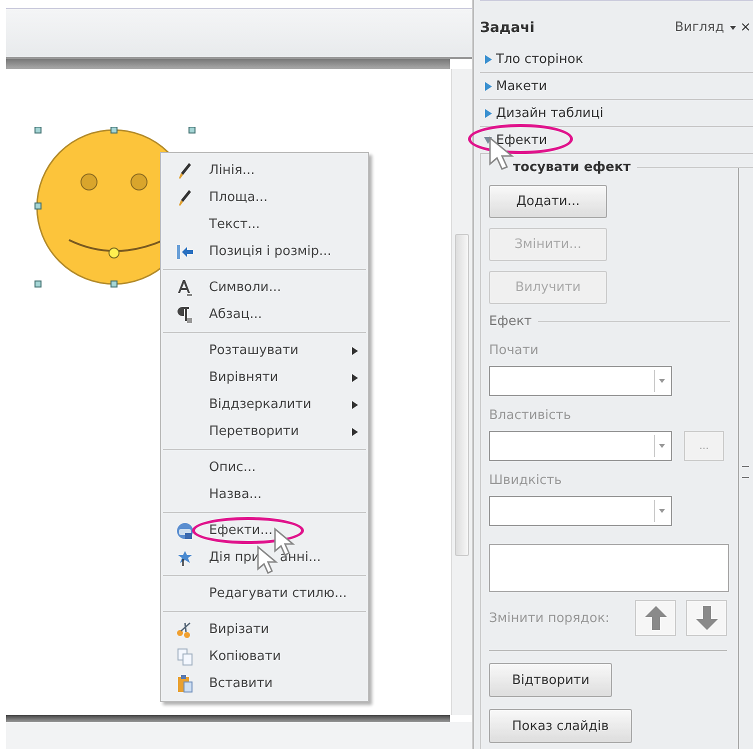 This screenshot has width=753, height=749. I want to click on move-down-button, so click(706, 618).